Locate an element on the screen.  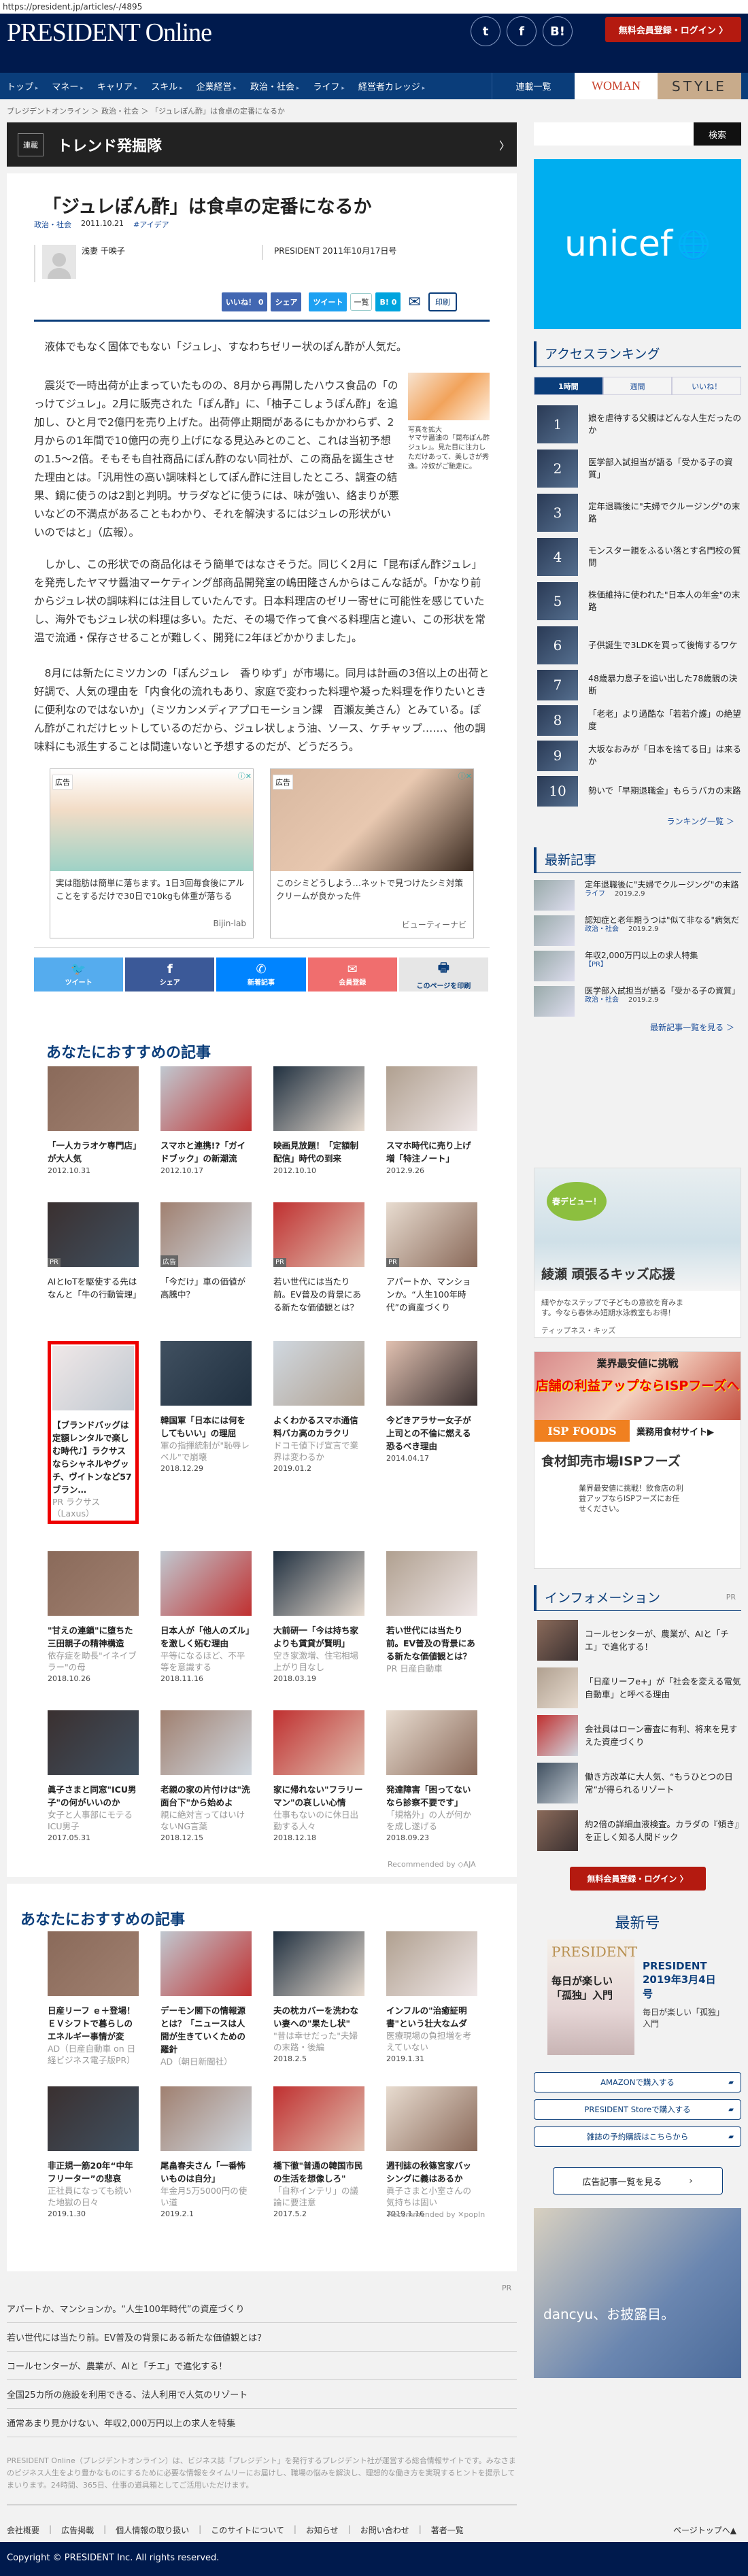
footer-link: 著者一覧 is located at coordinates (448, 2530).